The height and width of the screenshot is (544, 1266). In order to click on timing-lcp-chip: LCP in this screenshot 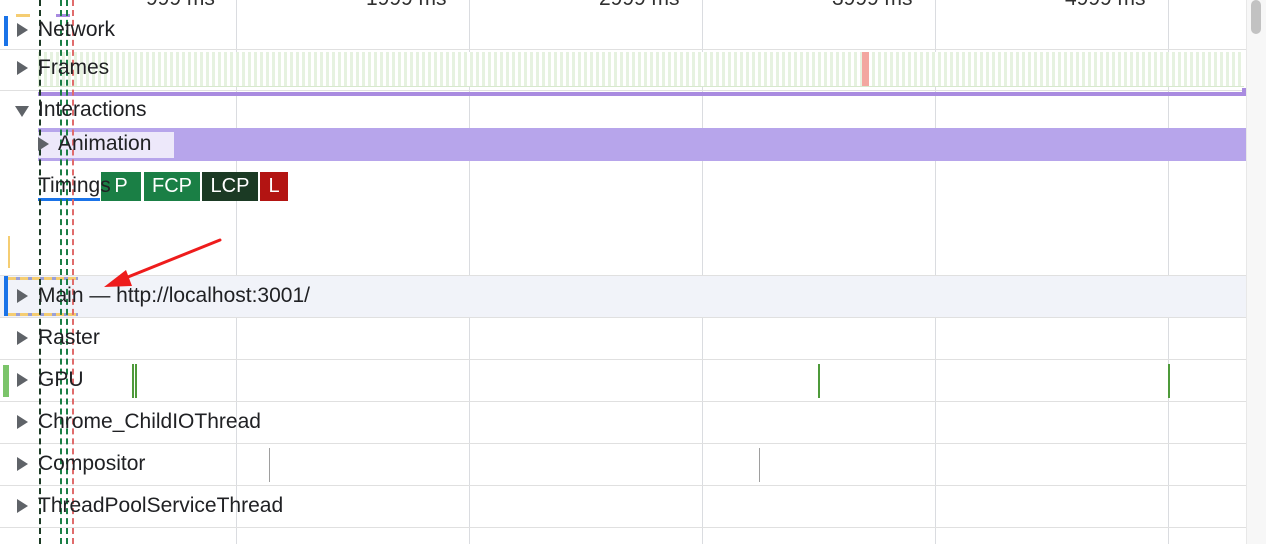, I will do `click(230, 186)`.